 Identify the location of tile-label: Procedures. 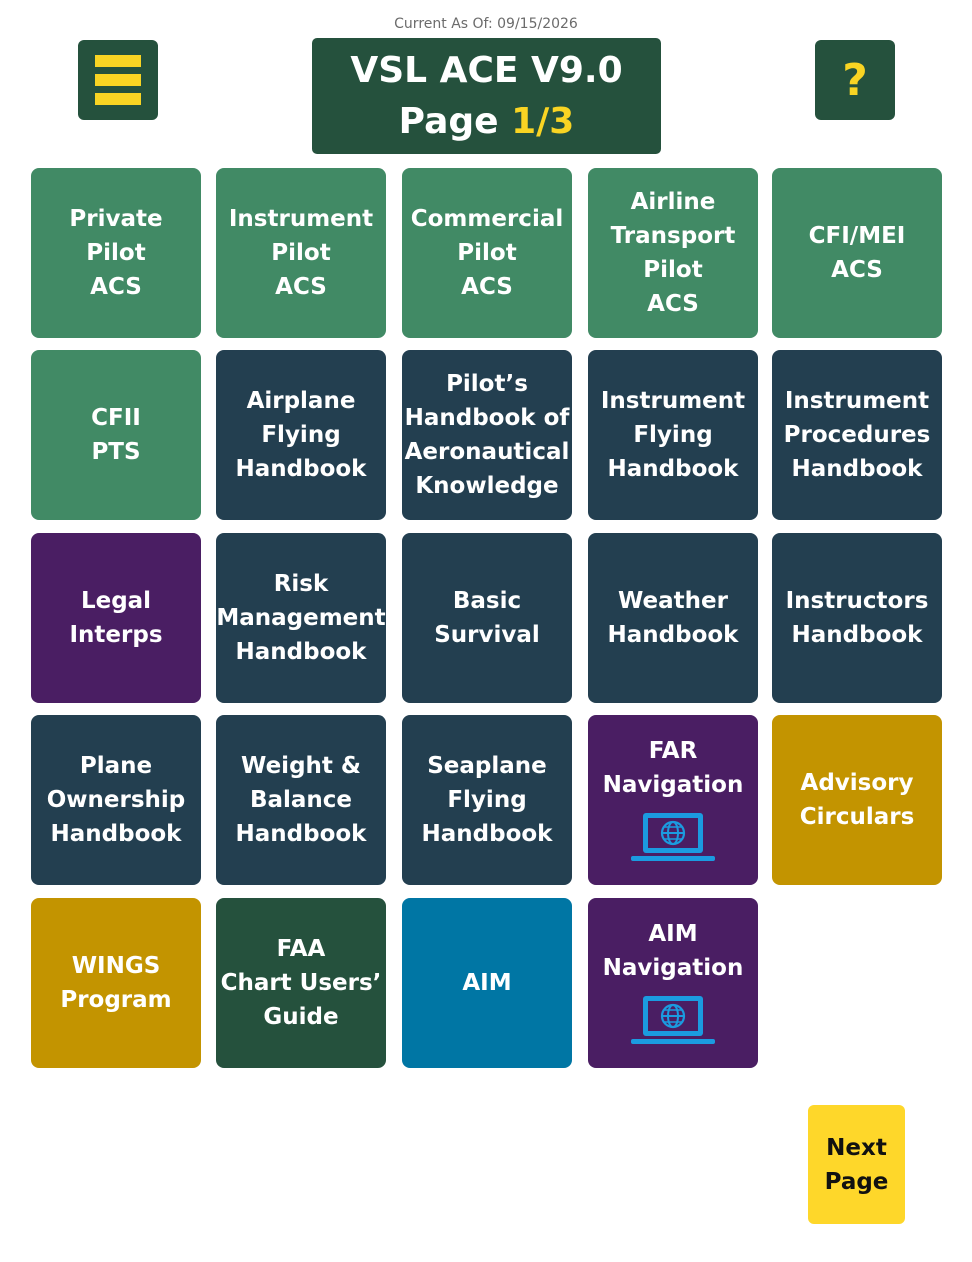
(857, 435).